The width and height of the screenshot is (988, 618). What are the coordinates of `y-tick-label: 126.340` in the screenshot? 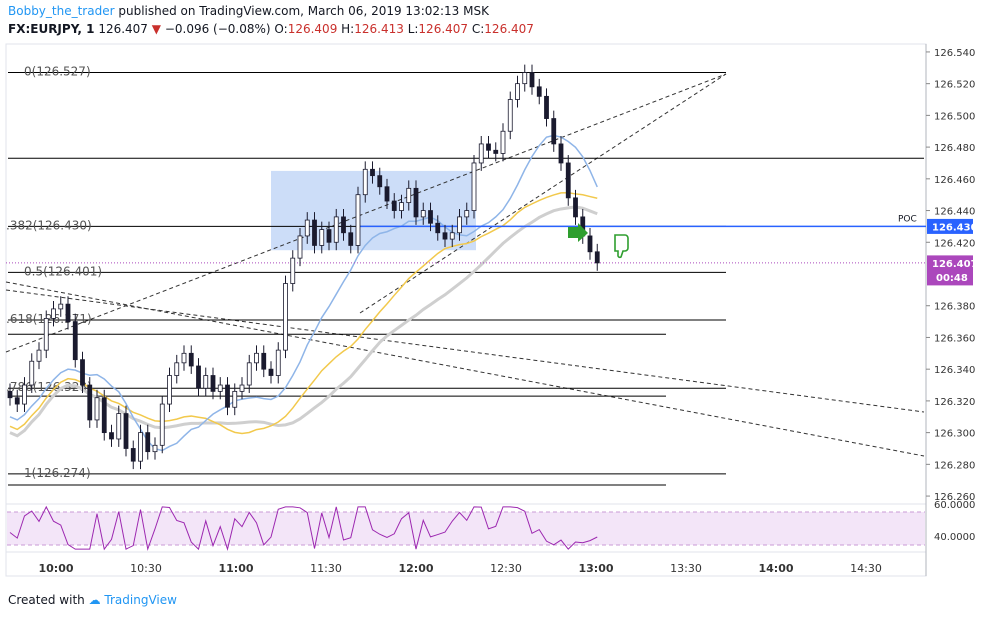 It's located at (954, 370).